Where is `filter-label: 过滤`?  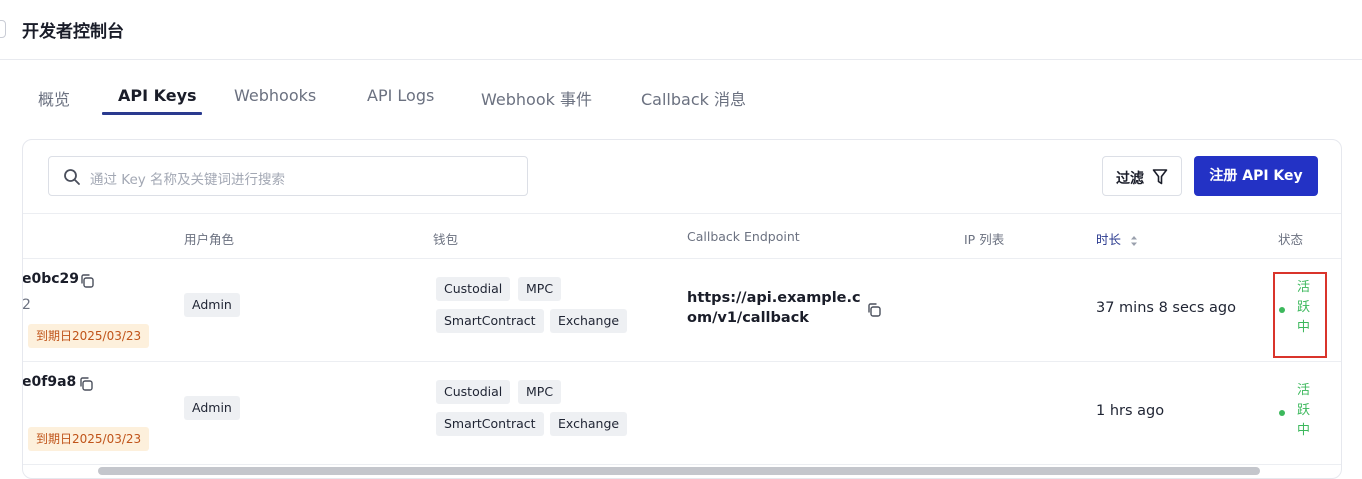
filter-label: 过滤 is located at coordinates (1130, 179).